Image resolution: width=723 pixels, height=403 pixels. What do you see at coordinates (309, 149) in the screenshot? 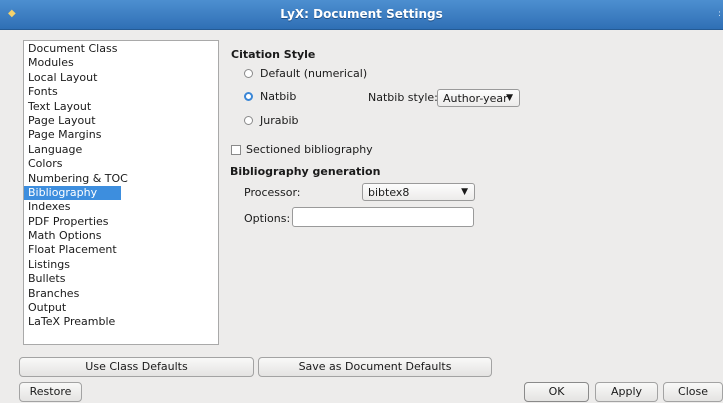
I see `sectioned-bibliography-label: Sectioned bibliography` at bounding box center [309, 149].